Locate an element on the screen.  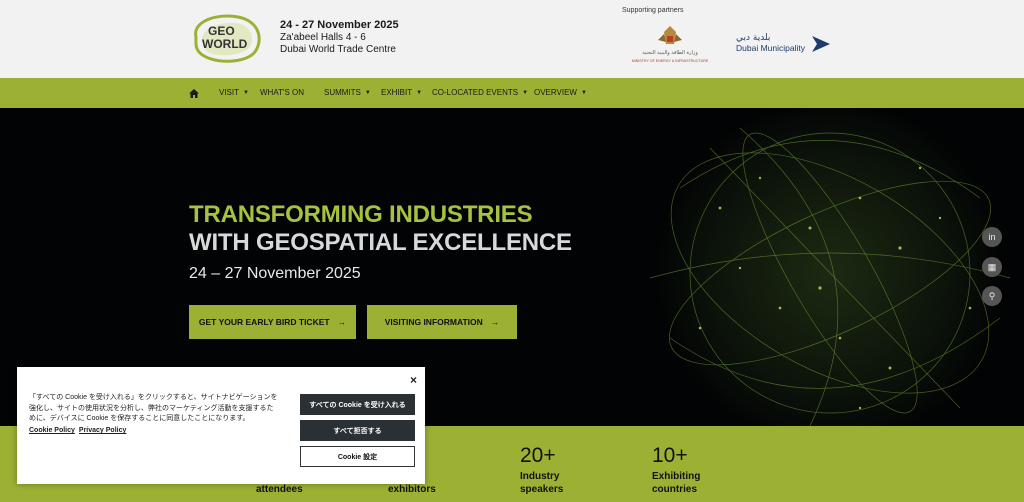
early-bird-ticket-button: GET YOUR EARLY BIRD TICKET → is located at coordinates (272, 322).